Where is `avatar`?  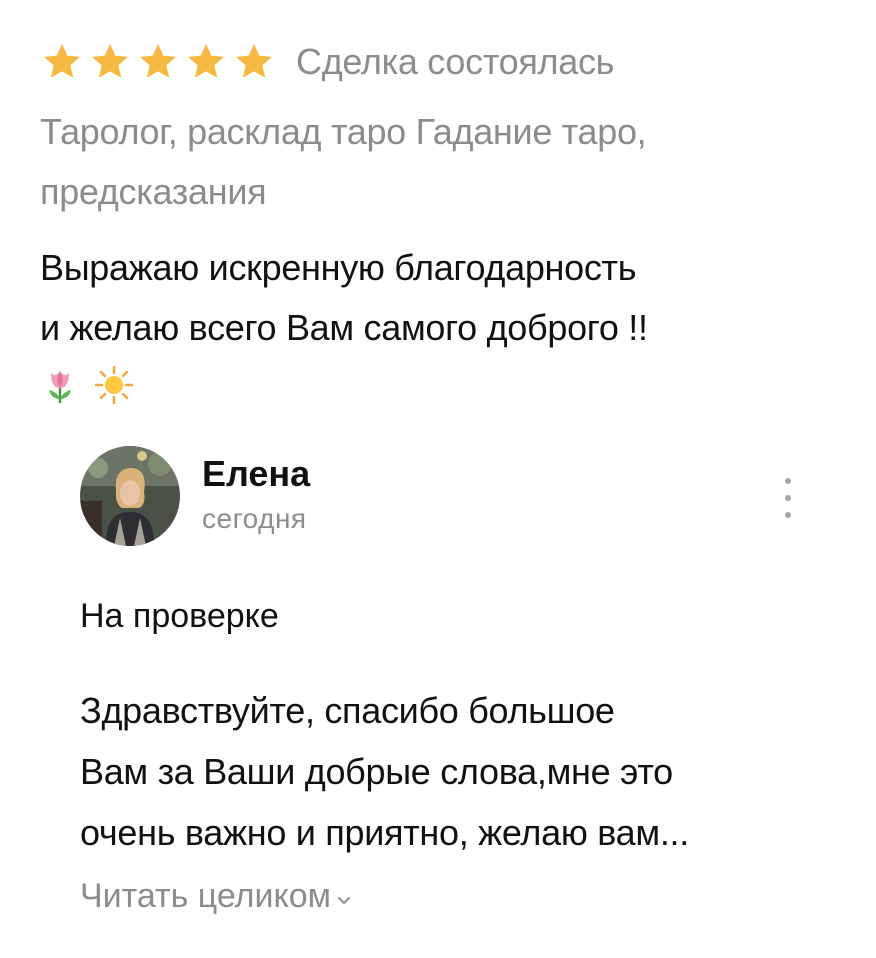
avatar is located at coordinates (130, 496).